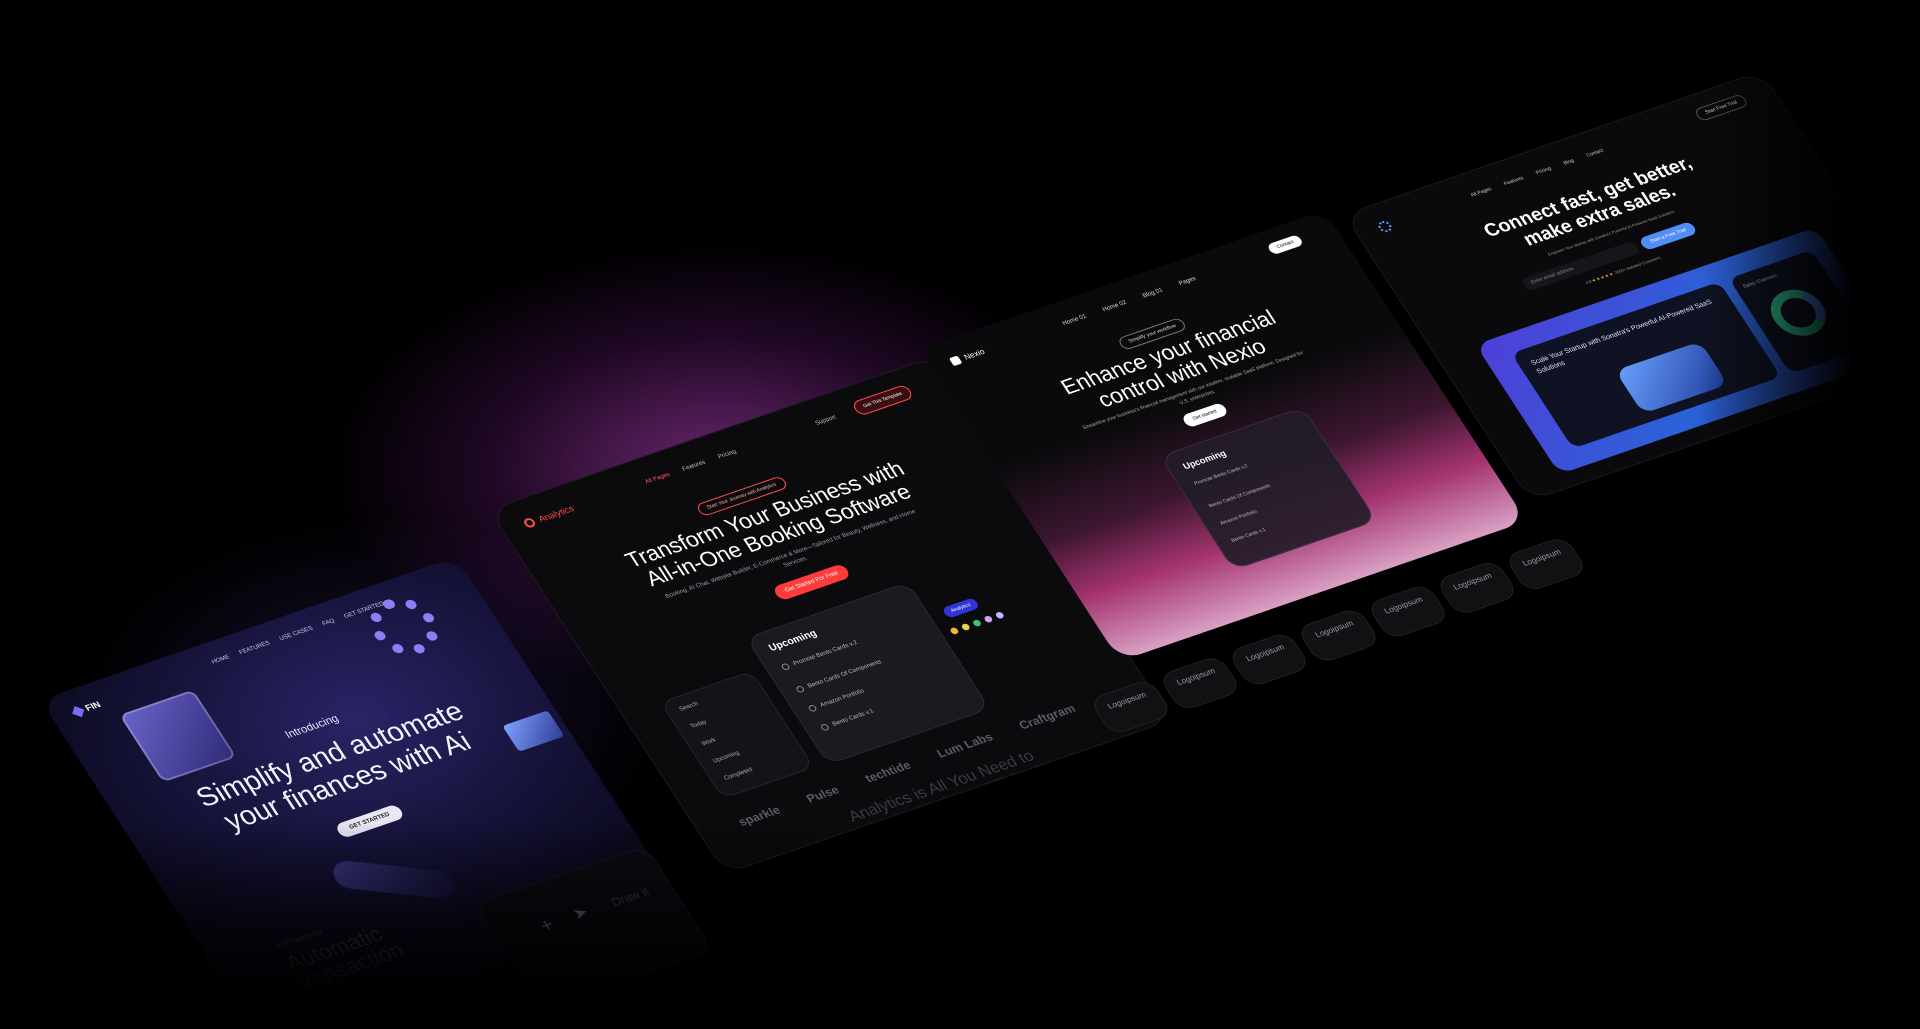 The height and width of the screenshot is (1029, 1920). Describe the element at coordinates (759, 816) in the screenshot. I see `logo-sparkle: sparkle` at that location.